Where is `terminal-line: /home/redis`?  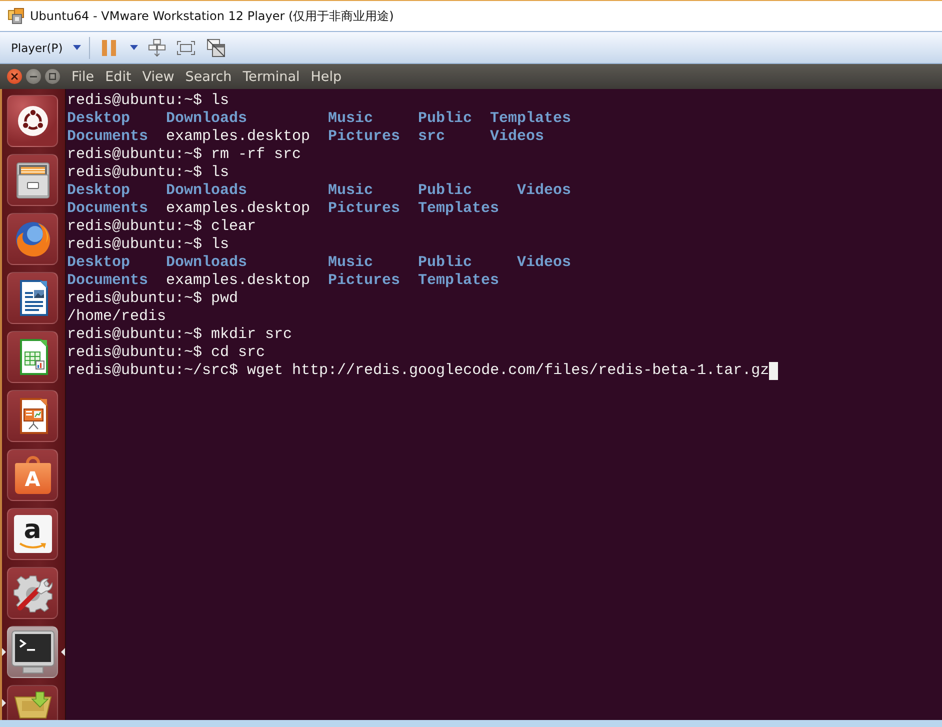 terminal-line: /home/redis is located at coordinates (116, 317).